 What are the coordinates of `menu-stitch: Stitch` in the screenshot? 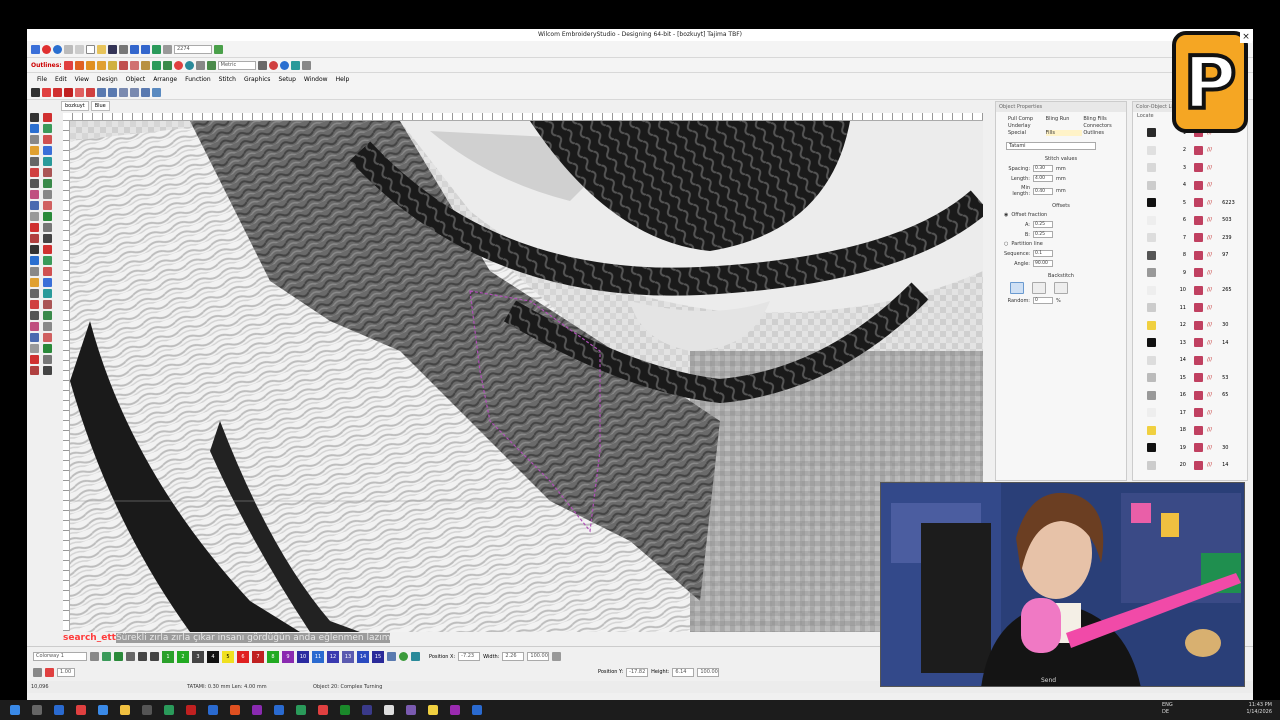 It's located at (227, 79).